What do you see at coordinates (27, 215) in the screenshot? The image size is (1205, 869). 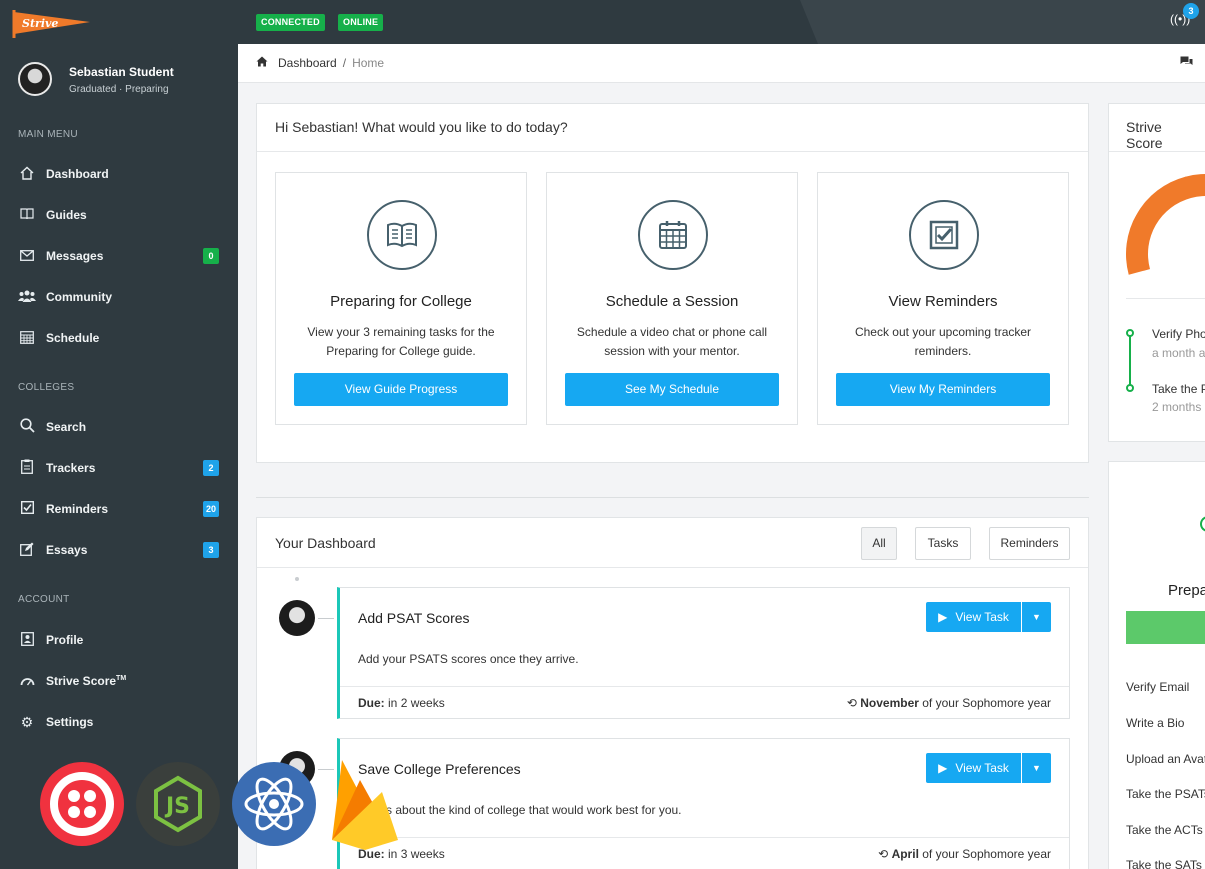 I see `book-icon` at bounding box center [27, 215].